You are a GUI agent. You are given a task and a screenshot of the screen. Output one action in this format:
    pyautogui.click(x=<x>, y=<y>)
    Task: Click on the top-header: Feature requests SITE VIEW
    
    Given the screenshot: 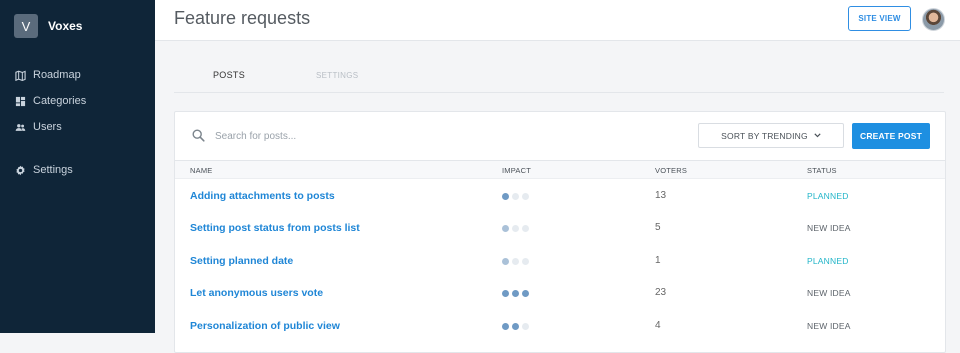 What is the action you would take?
    pyautogui.click(x=557, y=20)
    